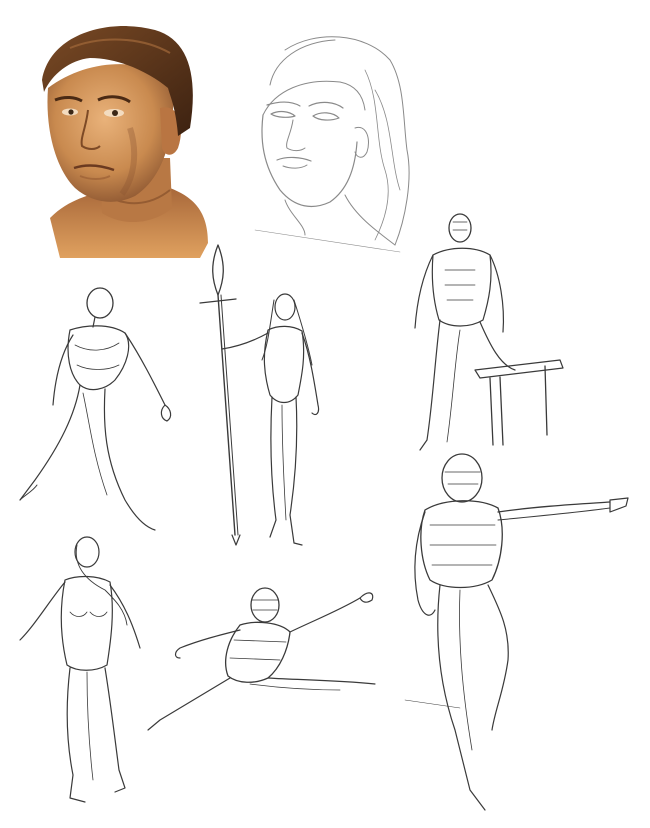 The width and height of the screenshot is (650, 828). What do you see at coordinates (85, 670) in the screenshot?
I see `standing-female-figure` at bounding box center [85, 670].